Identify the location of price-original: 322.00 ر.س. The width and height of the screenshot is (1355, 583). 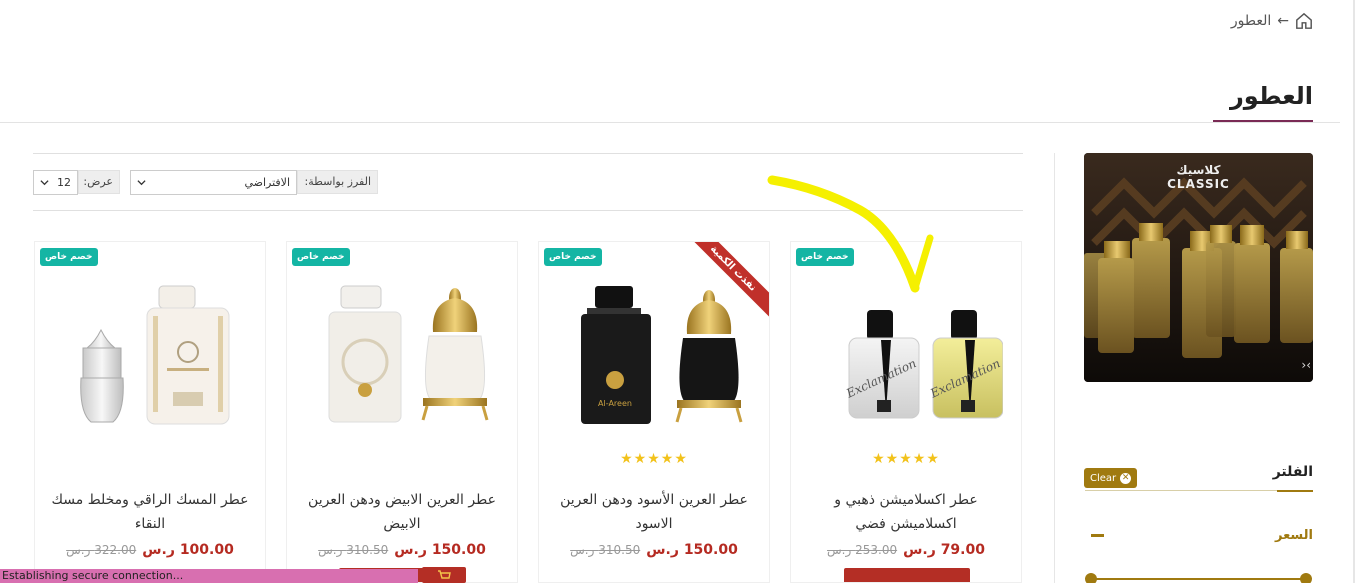
(101, 550).